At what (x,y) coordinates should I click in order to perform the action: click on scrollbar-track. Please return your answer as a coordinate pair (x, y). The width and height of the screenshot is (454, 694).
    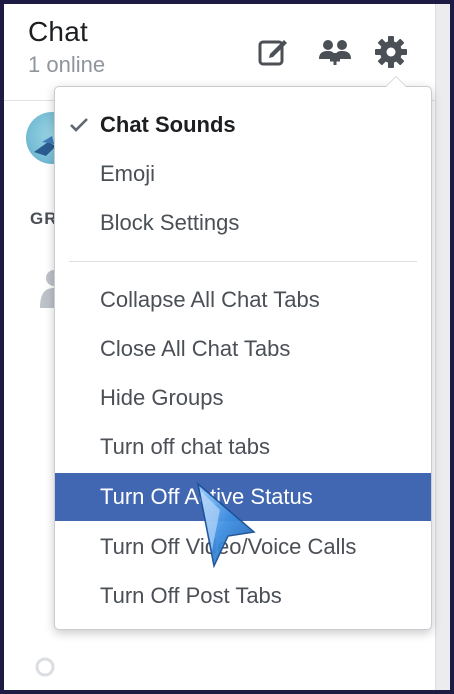
    Looking at the image, I should click on (442, 347).